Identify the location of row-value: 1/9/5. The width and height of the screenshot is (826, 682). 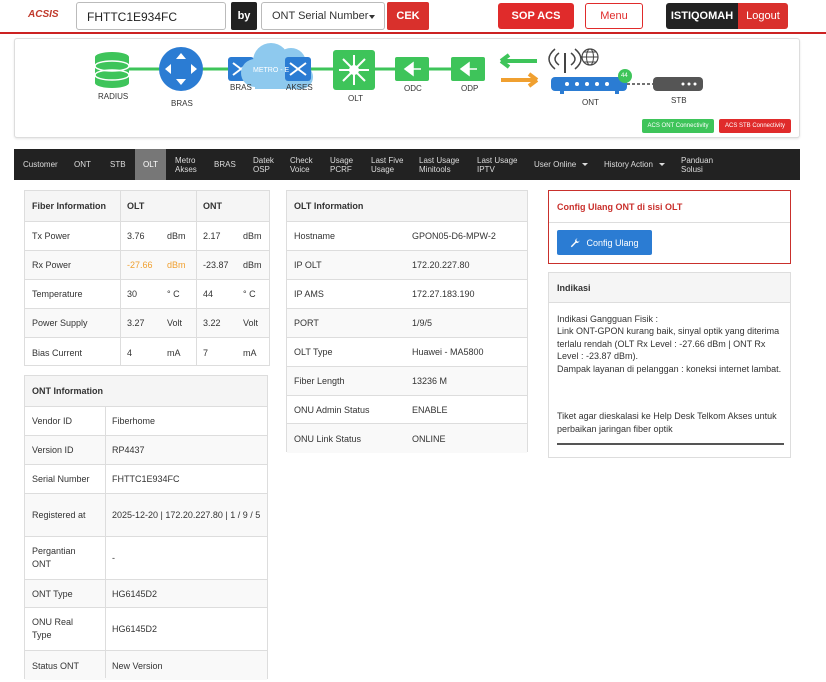
(422, 323).